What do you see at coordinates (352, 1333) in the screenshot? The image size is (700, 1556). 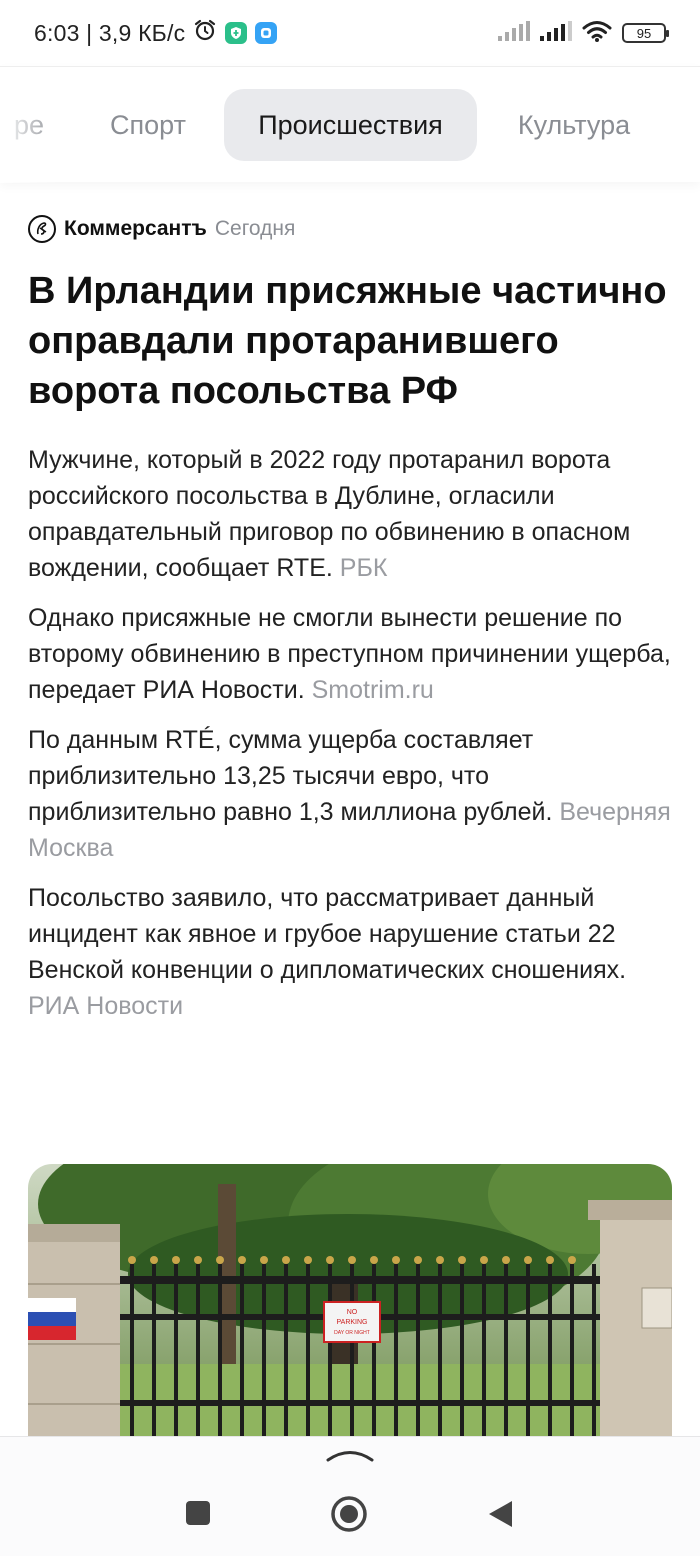 I see `sign-text-line3: DAY OR NIGHT` at bounding box center [352, 1333].